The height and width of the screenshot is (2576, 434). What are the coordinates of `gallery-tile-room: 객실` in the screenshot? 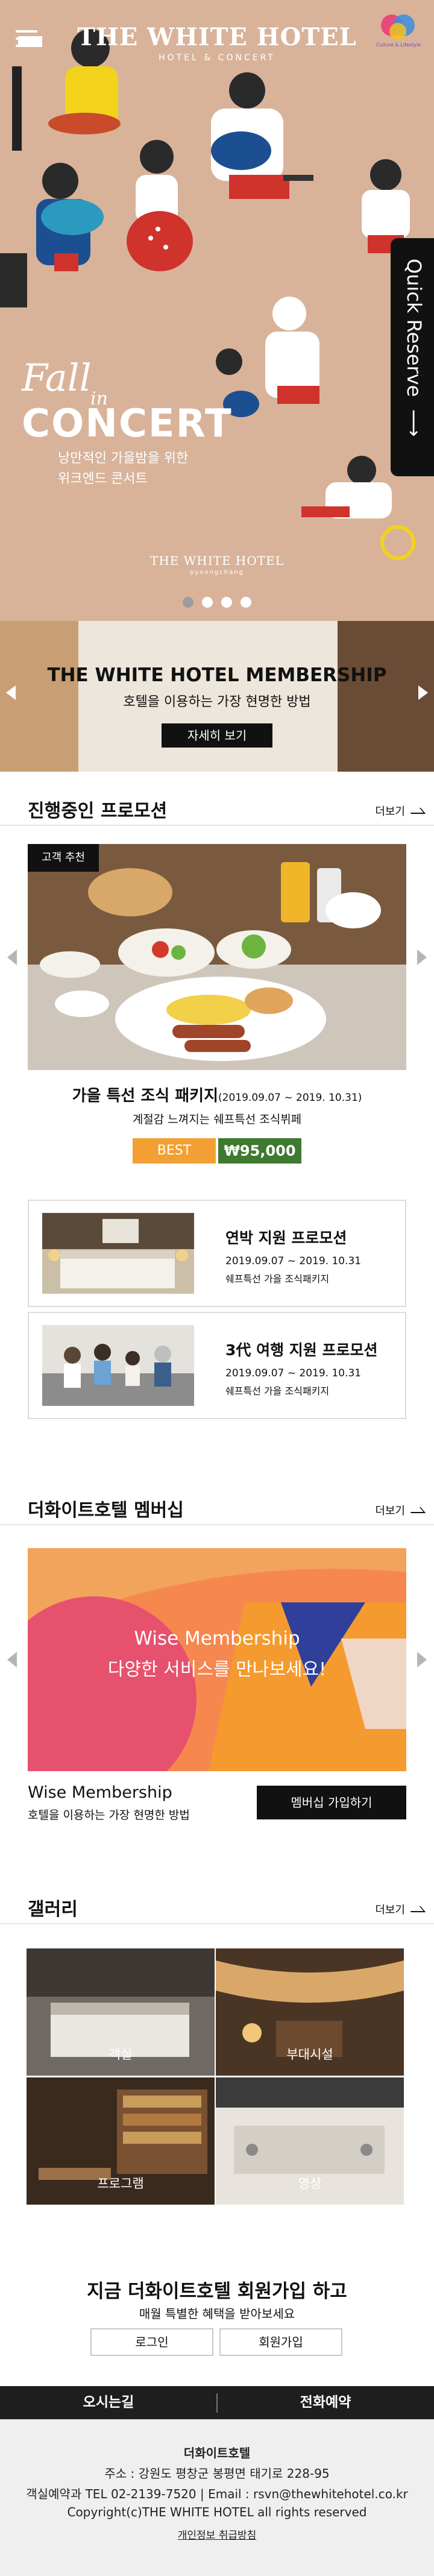 It's located at (121, 2012).